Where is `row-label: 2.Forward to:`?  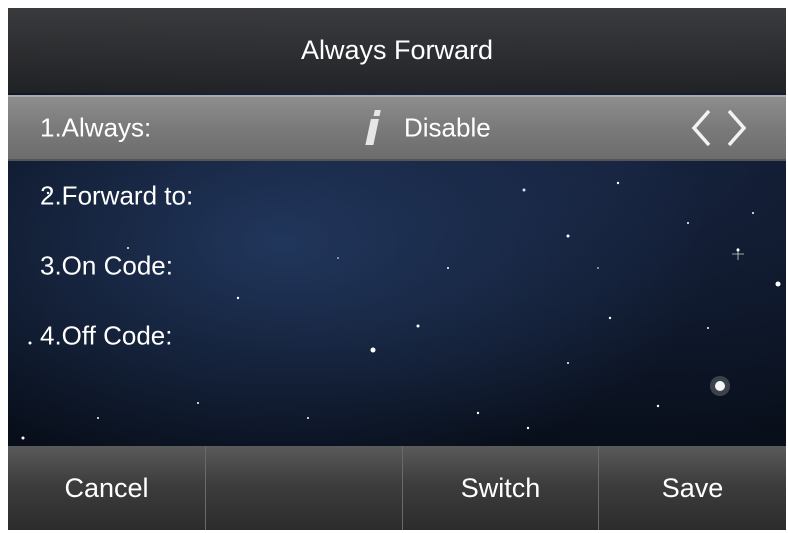 row-label: 2.Forward to: is located at coordinates (117, 195).